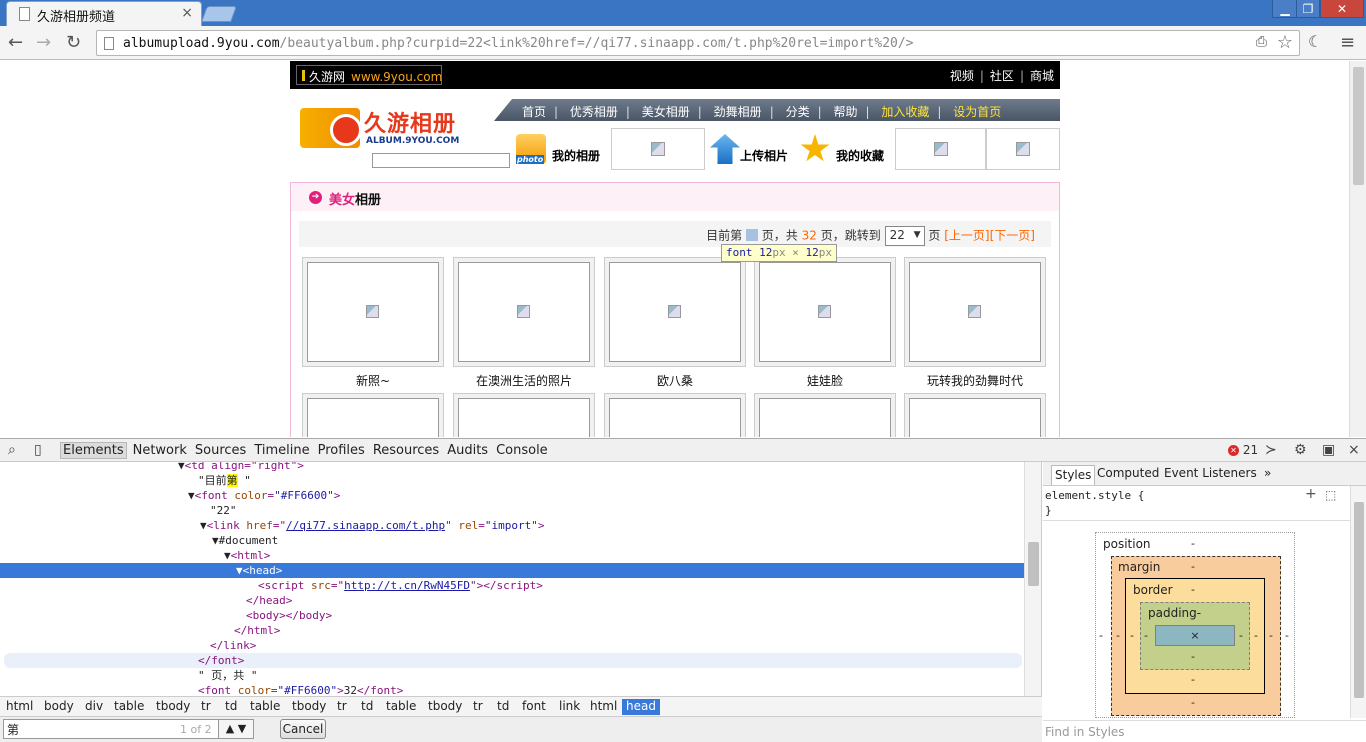 The height and width of the screenshot is (742, 1366). What do you see at coordinates (1002, 76) in the screenshot?
I see `top-link-community: 社区` at bounding box center [1002, 76].